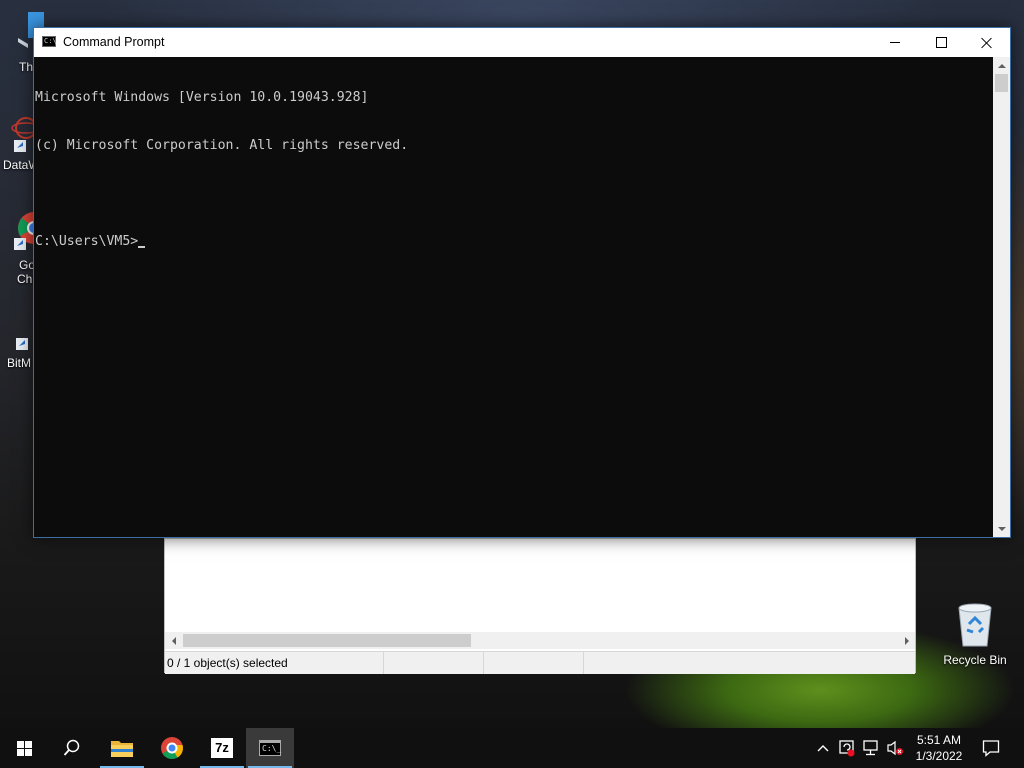 This screenshot has height=768, width=1024. I want to click on maximize-icon, so click(941, 42).